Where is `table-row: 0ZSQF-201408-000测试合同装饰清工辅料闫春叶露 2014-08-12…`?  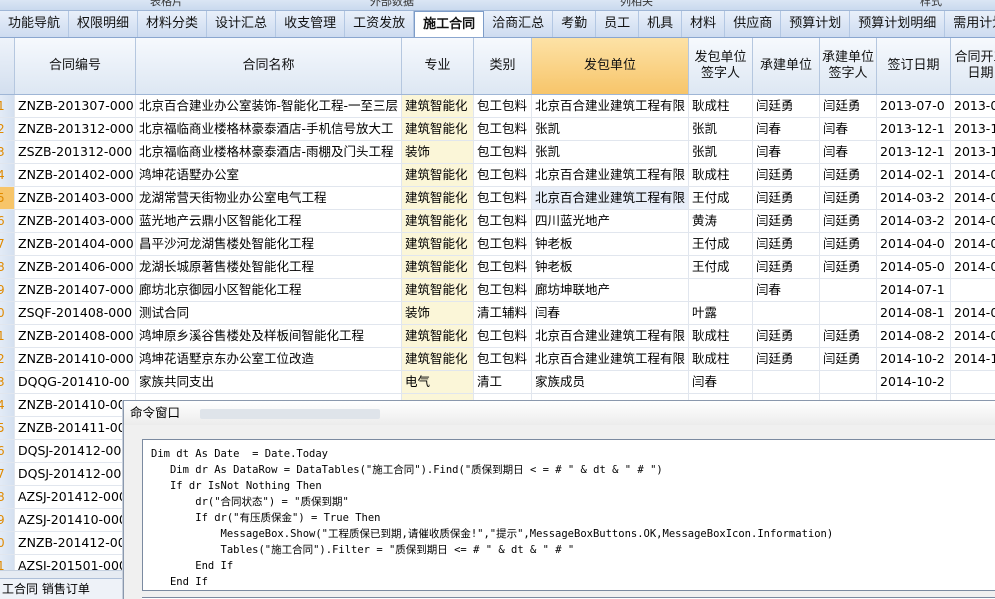 table-row: 0ZSQF-201408-000测试合同装饰清工辅料闫春叶露 2014-08-12… is located at coordinates (497, 313).